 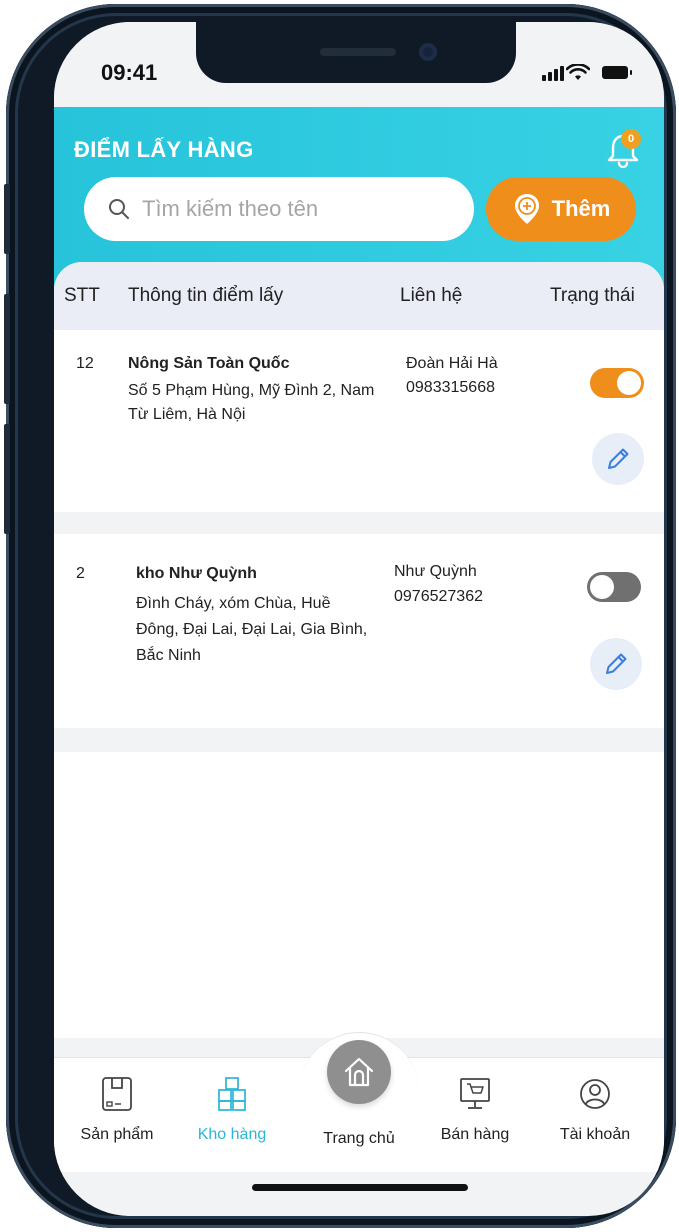 What do you see at coordinates (553, 73) in the screenshot?
I see `signal-icon` at bounding box center [553, 73].